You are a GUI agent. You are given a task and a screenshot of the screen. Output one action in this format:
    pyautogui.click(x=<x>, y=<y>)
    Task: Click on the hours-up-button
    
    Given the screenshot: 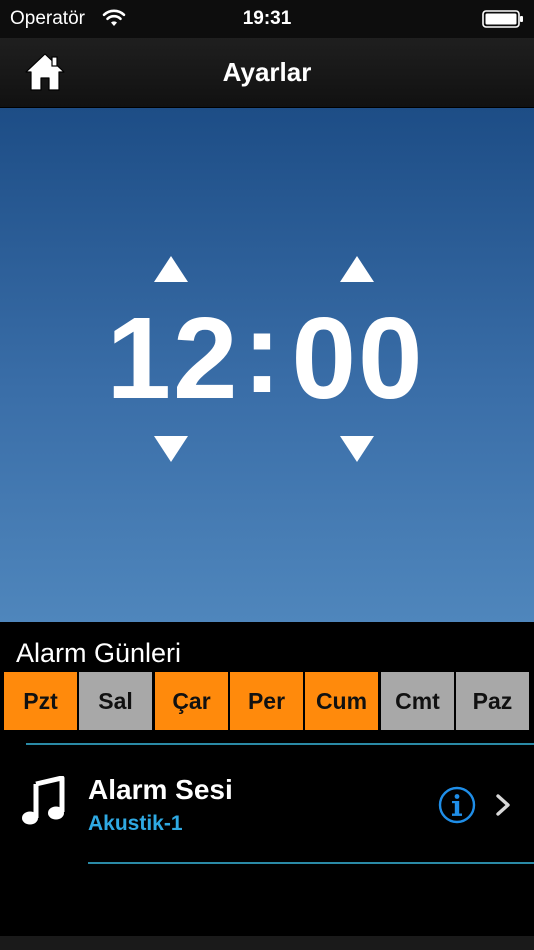 What is the action you would take?
    pyautogui.click(x=171, y=269)
    